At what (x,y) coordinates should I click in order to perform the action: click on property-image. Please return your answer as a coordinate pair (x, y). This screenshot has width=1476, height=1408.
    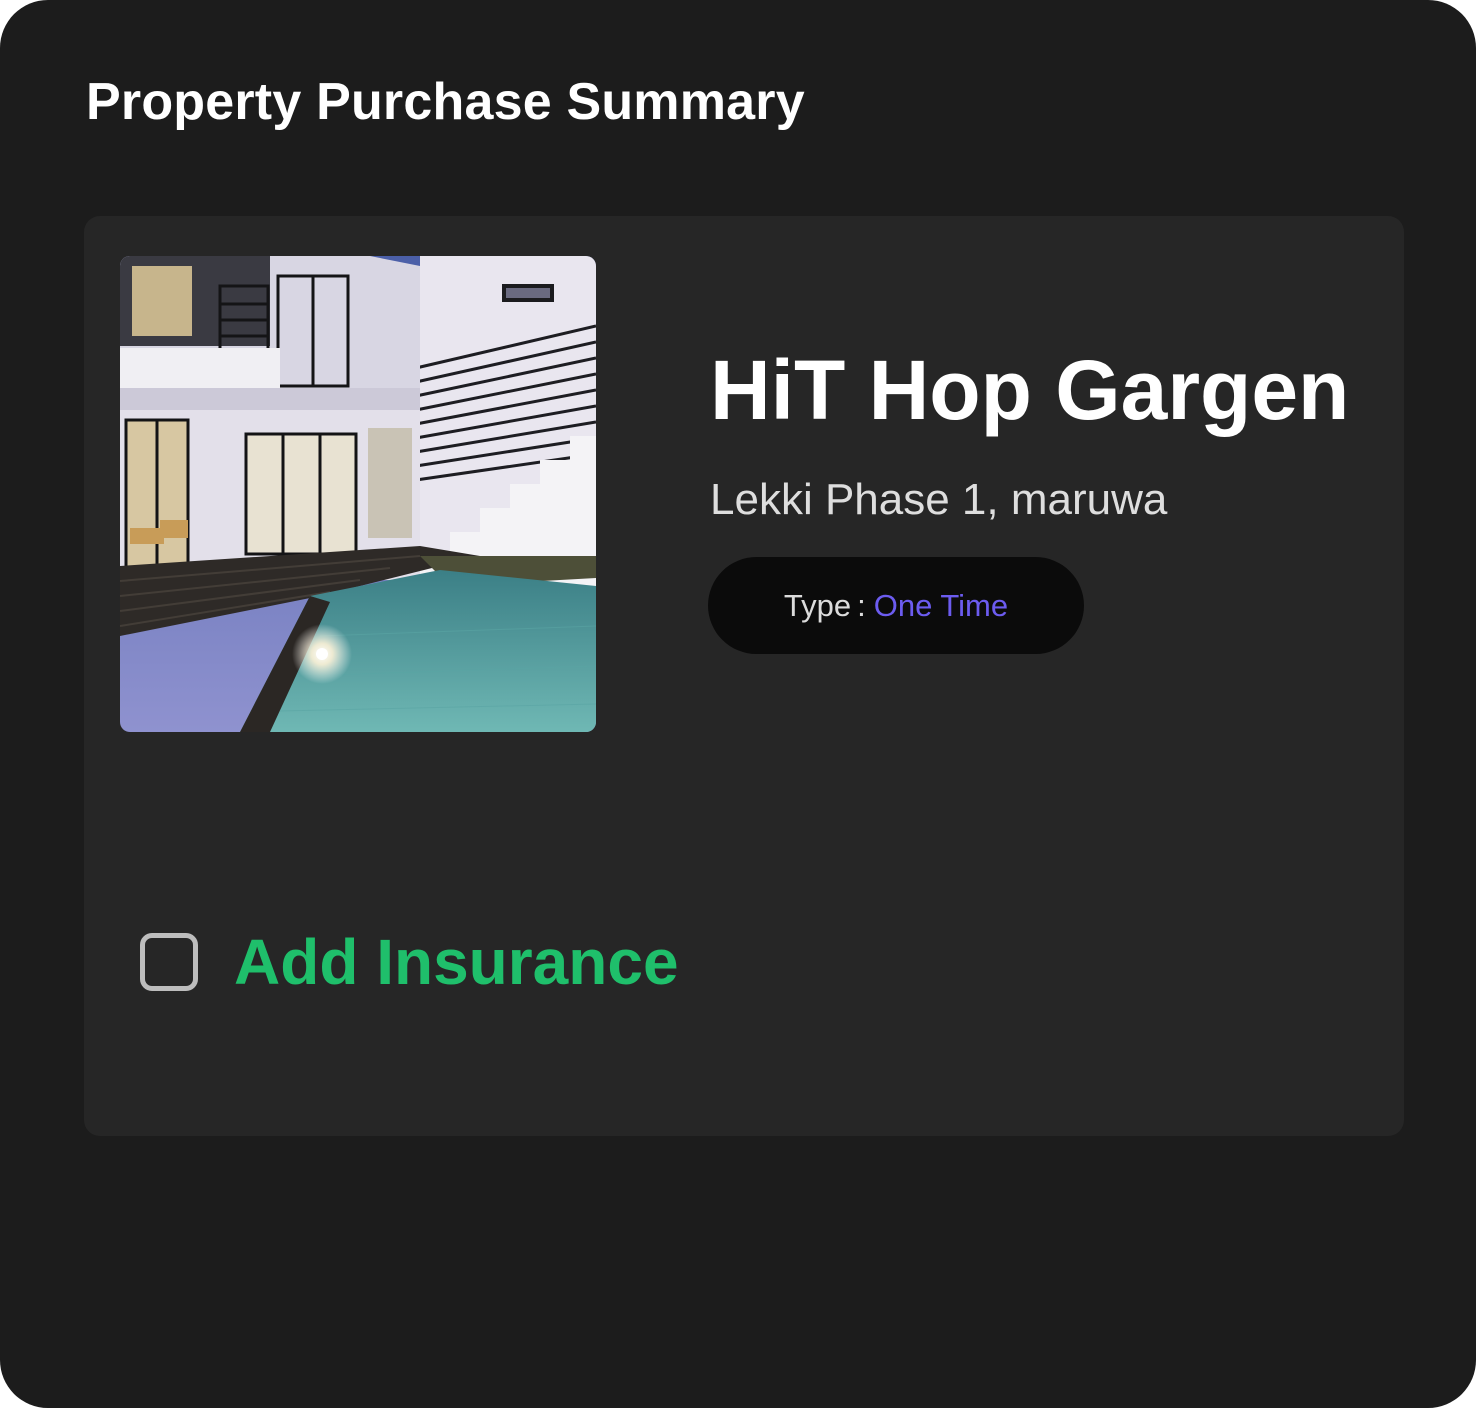
    Looking at the image, I should click on (358, 494).